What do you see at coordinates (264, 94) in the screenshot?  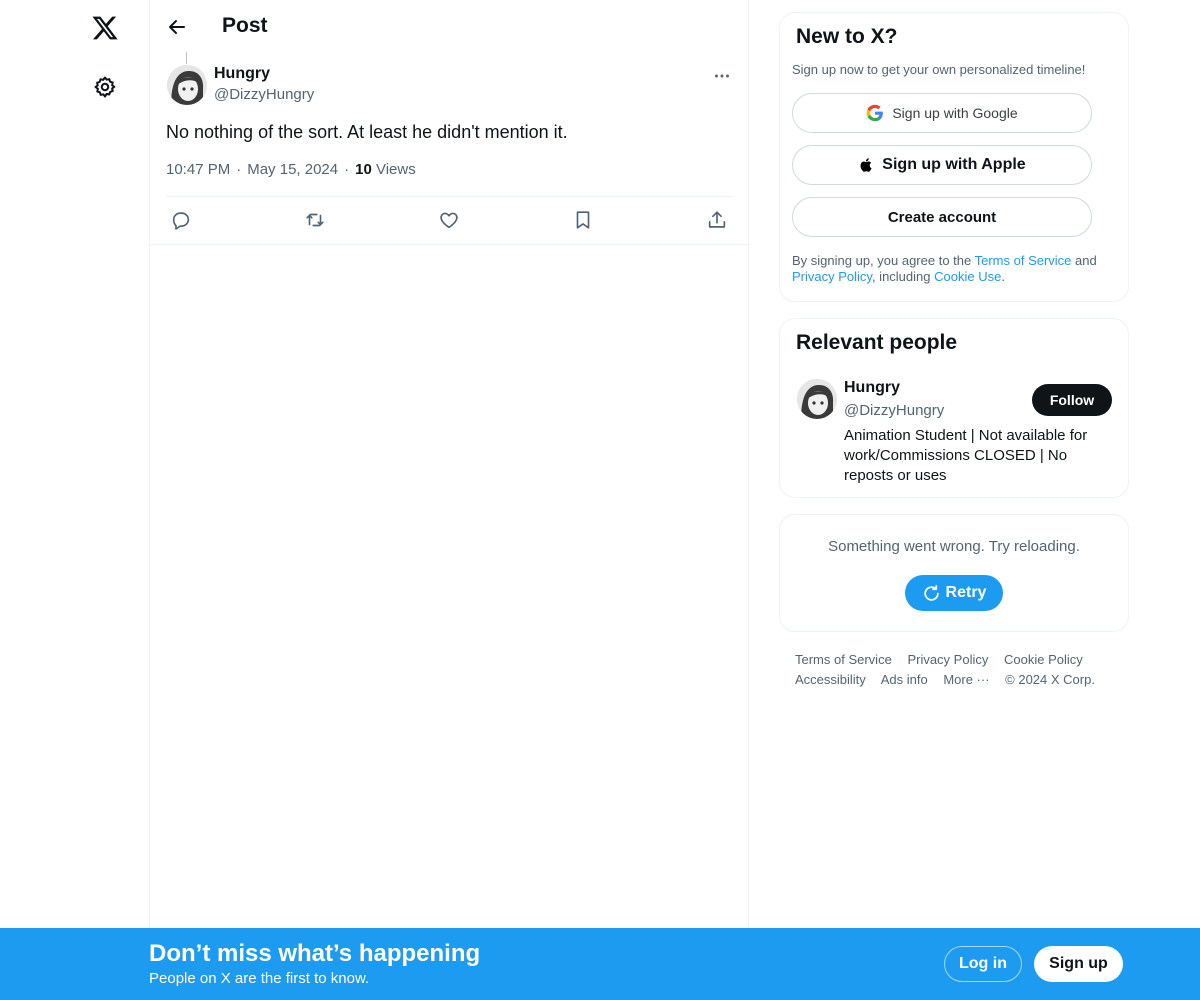 I see `author-handle: @DizzyHungry` at bounding box center [264, 94].